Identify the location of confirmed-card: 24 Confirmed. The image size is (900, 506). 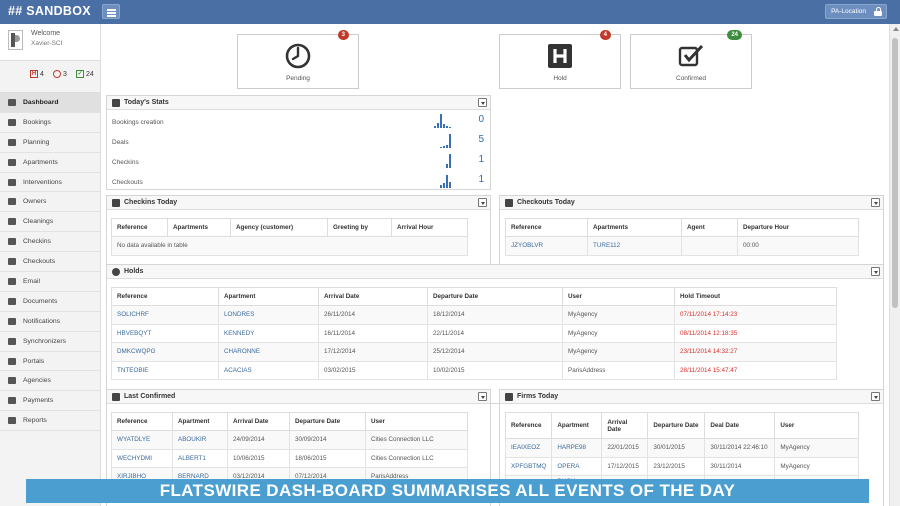
(691, 59).